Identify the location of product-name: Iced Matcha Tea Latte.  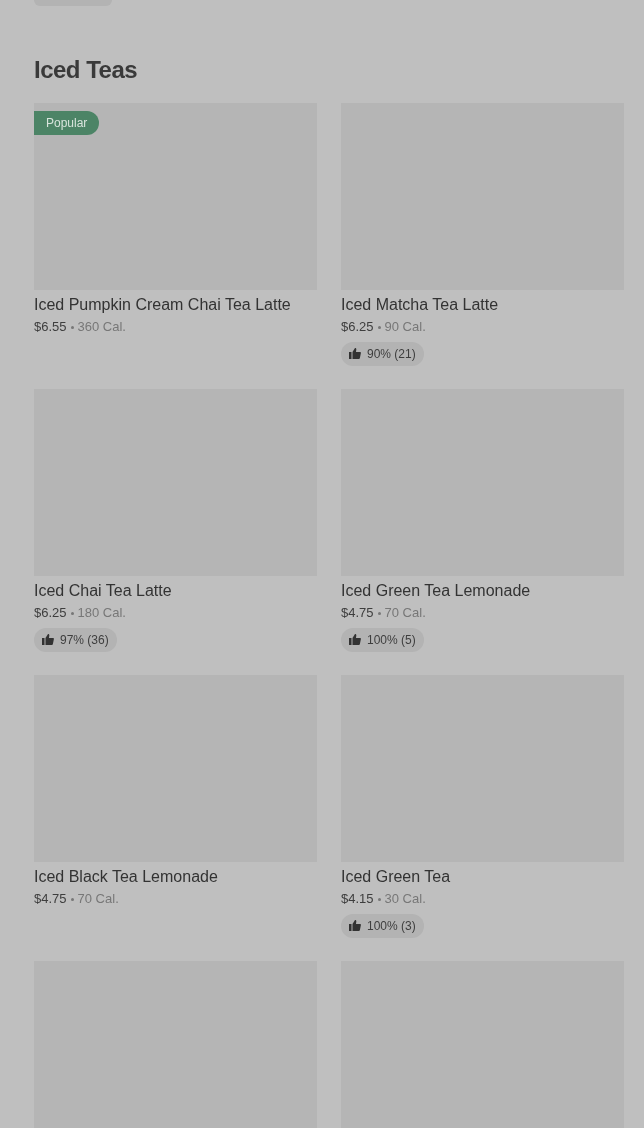
(482, 304).